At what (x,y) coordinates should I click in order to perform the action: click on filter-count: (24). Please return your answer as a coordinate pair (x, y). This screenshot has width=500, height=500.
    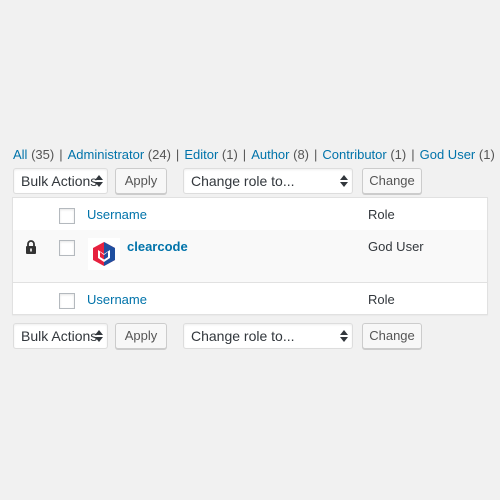
    Looking at the image, I should click on (159, 154).